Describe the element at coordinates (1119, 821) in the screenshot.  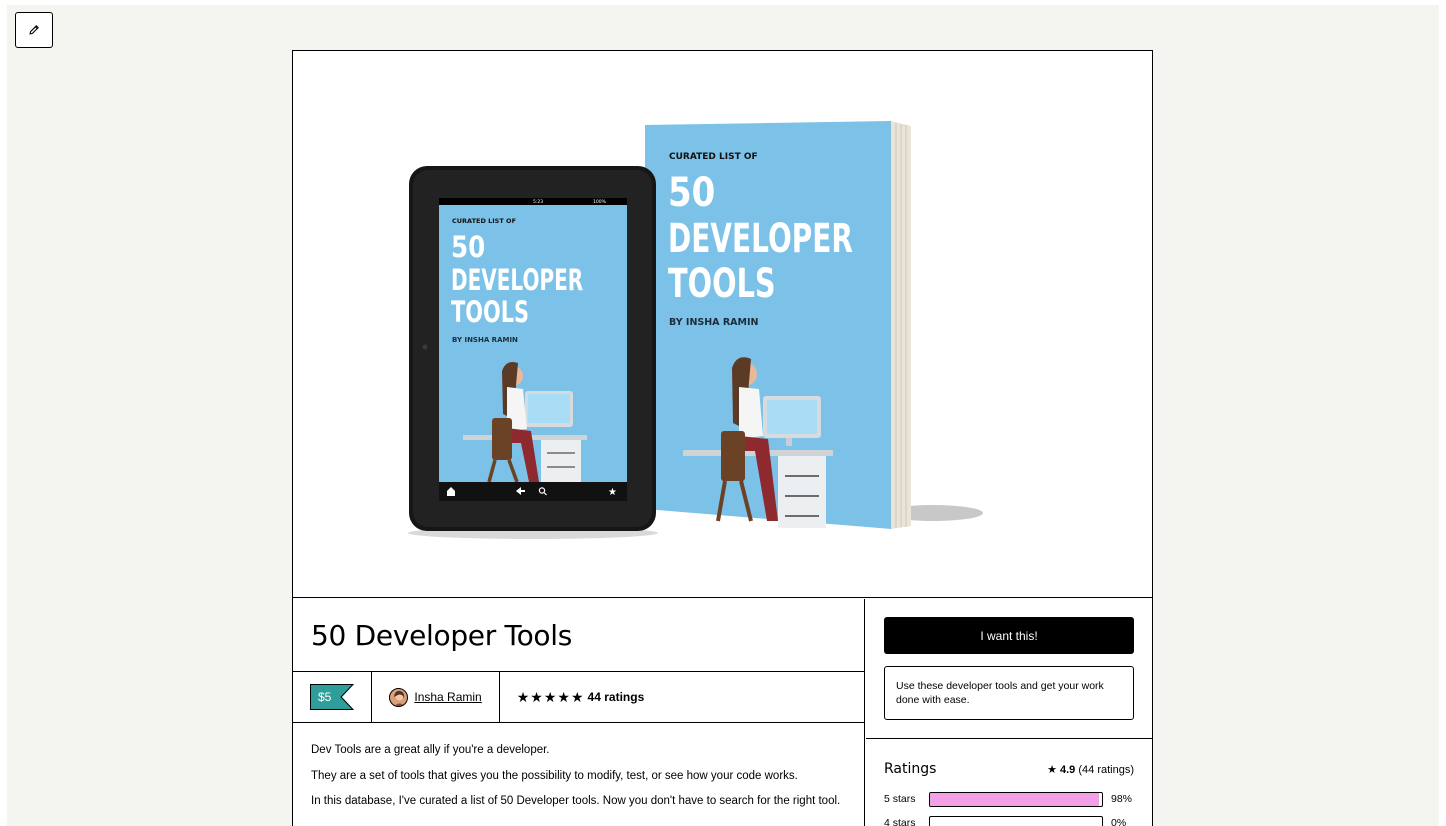
I see `rating-bar-percent: 0%` at that location.